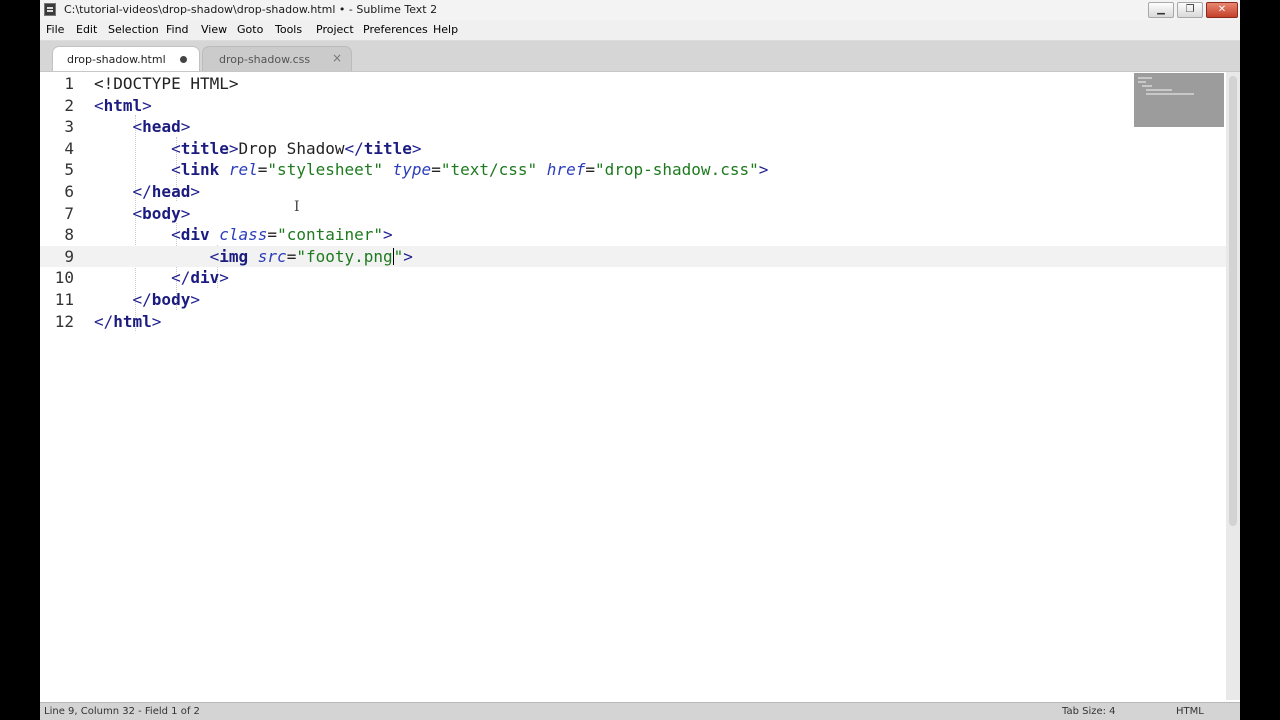 This screenshot has height=720, width=1280. Describe the element at coordinates (633, 213) in the screenshot. I see `code-line: 7 <body>` at that location.